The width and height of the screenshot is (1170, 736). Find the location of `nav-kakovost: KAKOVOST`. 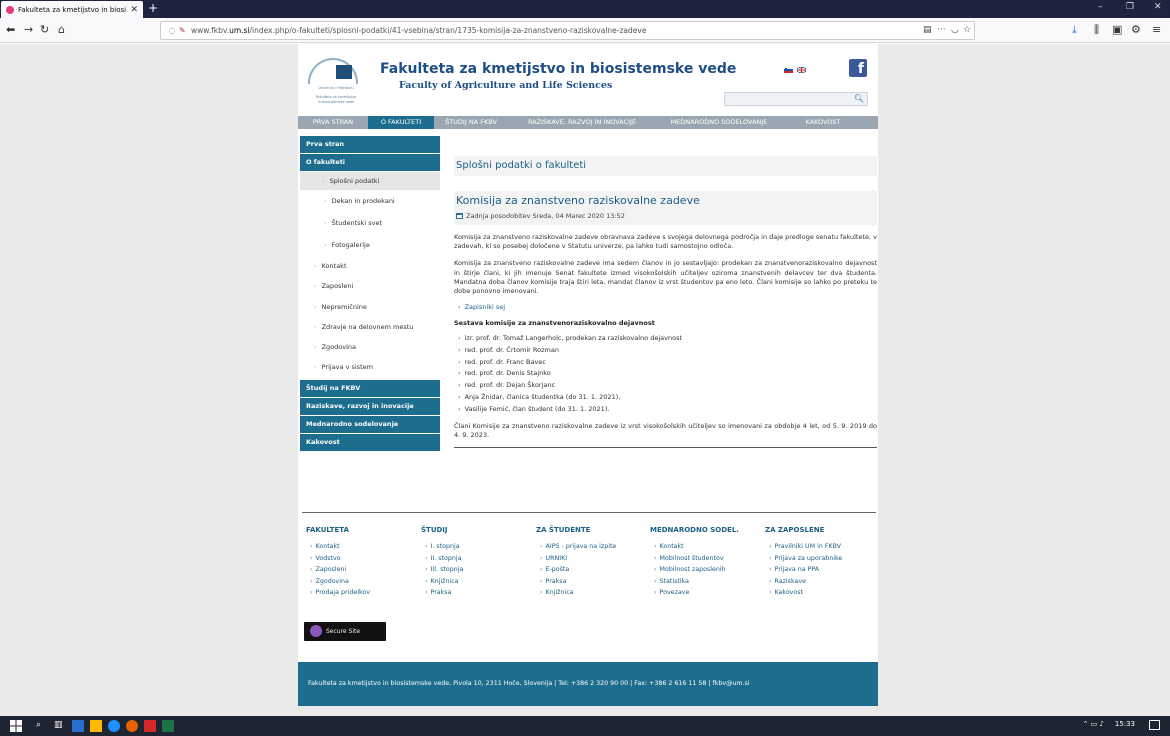

nav-kakovost: KAKOVOST is located at coordinates (823, 122).